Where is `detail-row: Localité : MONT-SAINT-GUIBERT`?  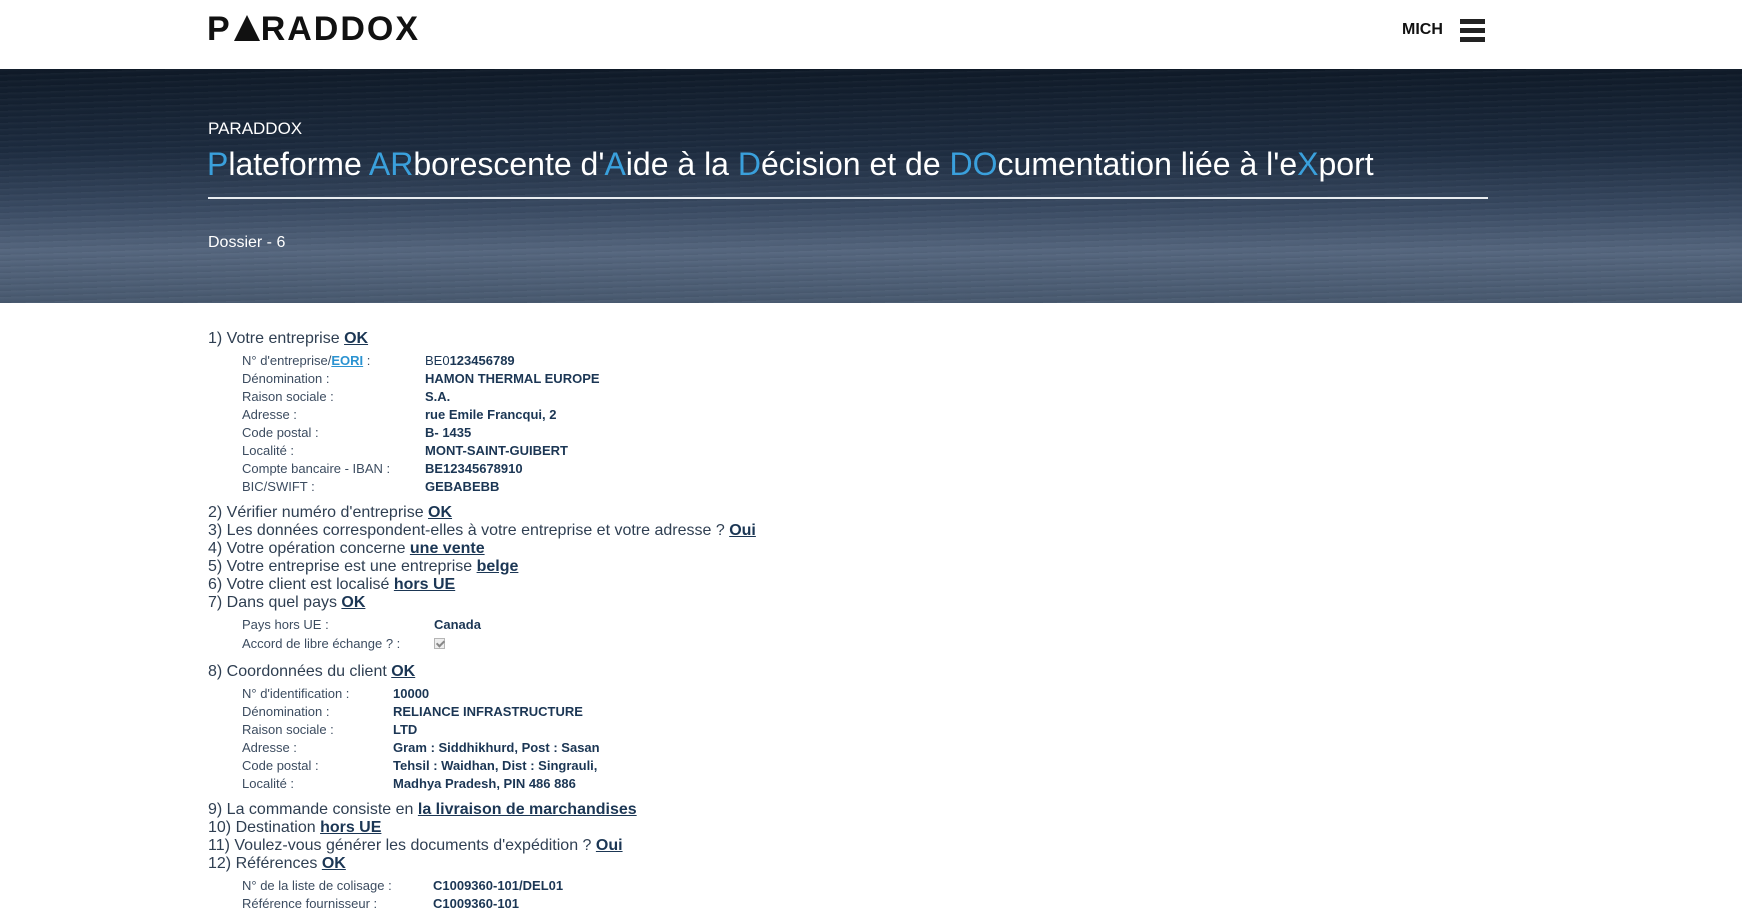 detail-row: Localité : MONT-SAINT-GUIBERT is located at coordinates (542, 451).